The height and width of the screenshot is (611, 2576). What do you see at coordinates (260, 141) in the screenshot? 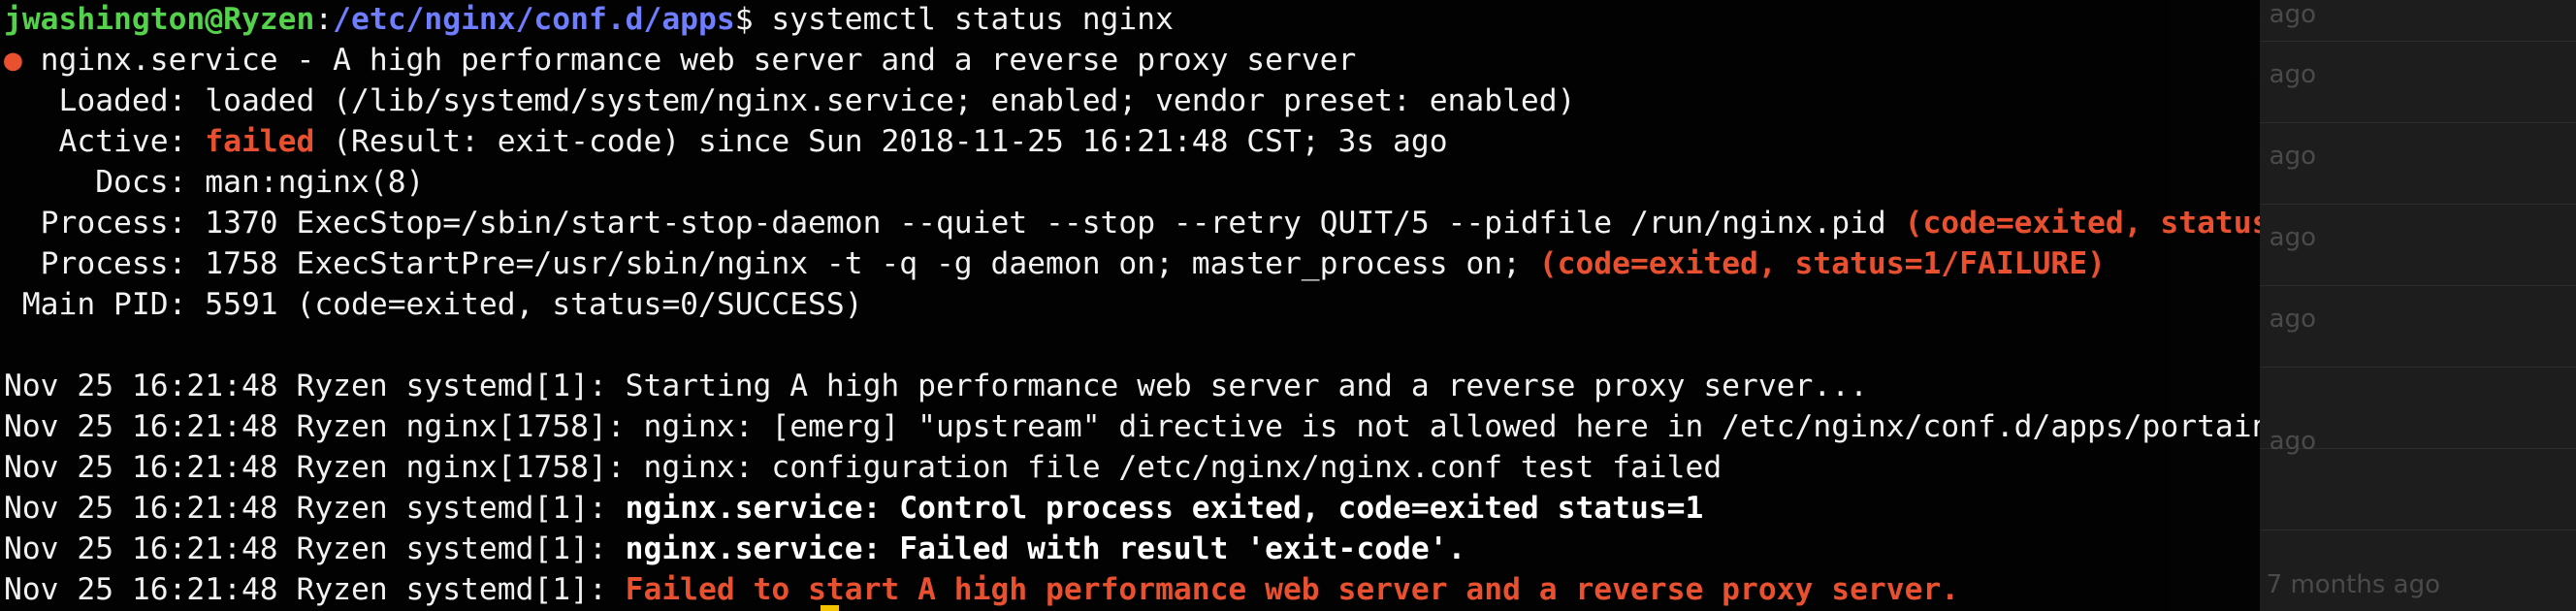
I see `status-active-state: failed` at bounding box center [260, 141].